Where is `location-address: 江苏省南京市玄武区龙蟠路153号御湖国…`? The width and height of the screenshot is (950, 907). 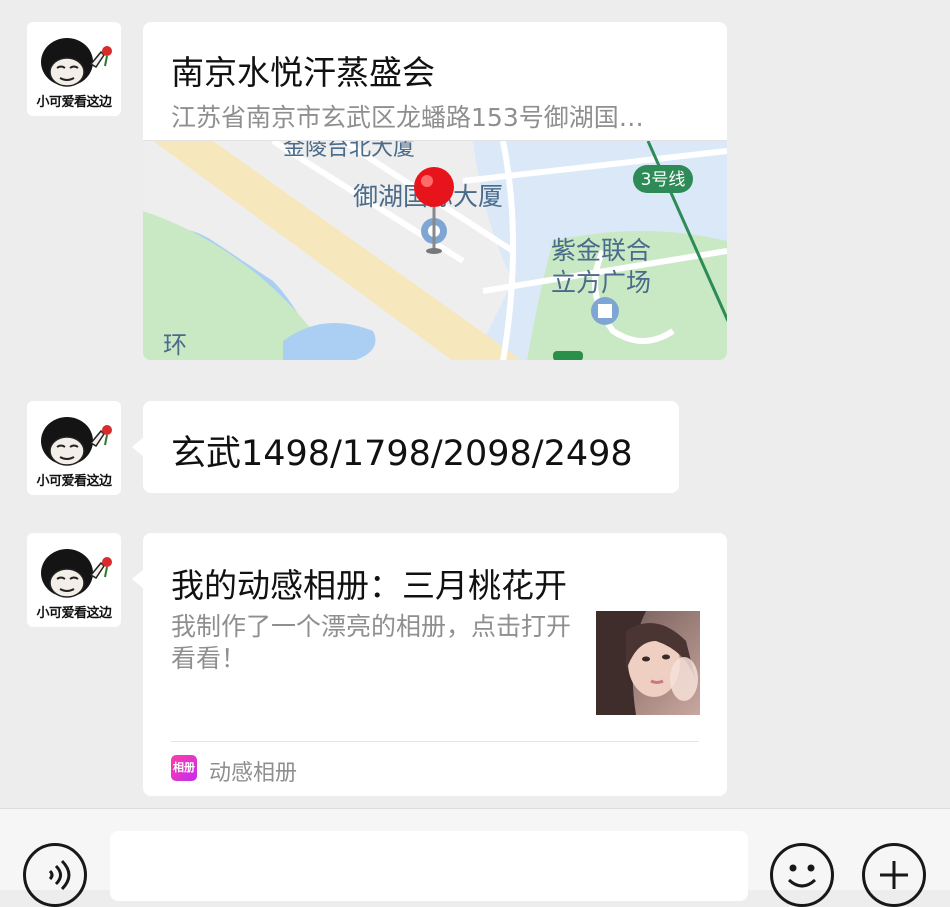 location-address: 江苏省南京市玄武区龙蟠路153号御湖国… is located at coordinates (407, 117).